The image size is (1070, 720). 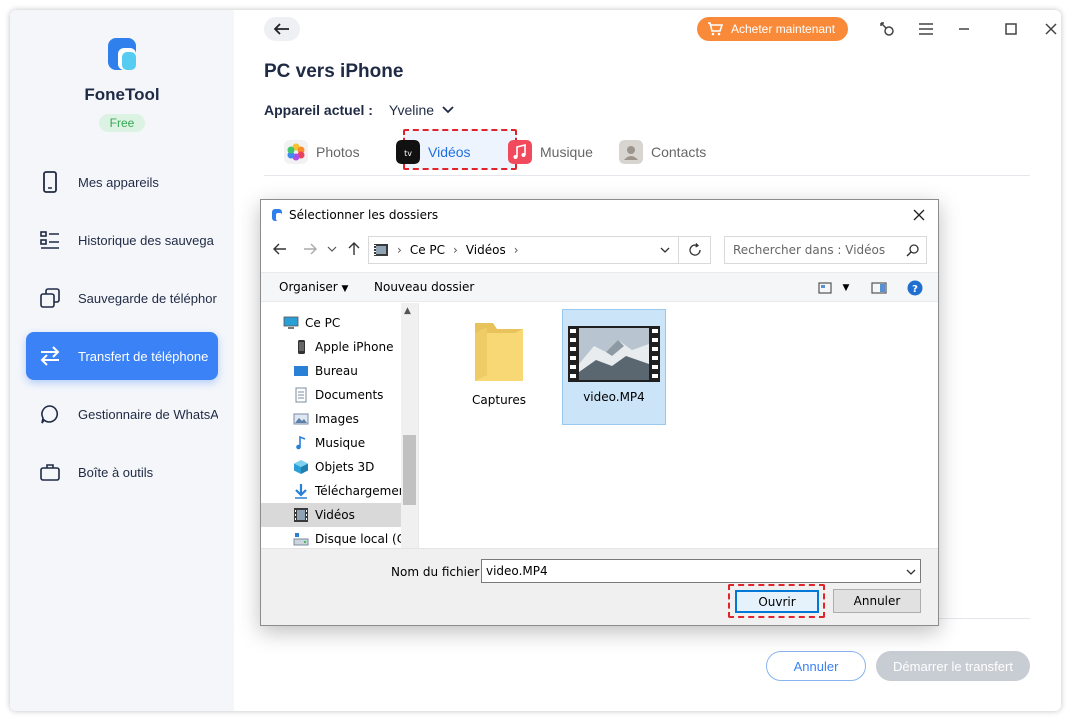 I want to click on start-transfer-button: Démarrer le transfert, so click(x=953, y=666).